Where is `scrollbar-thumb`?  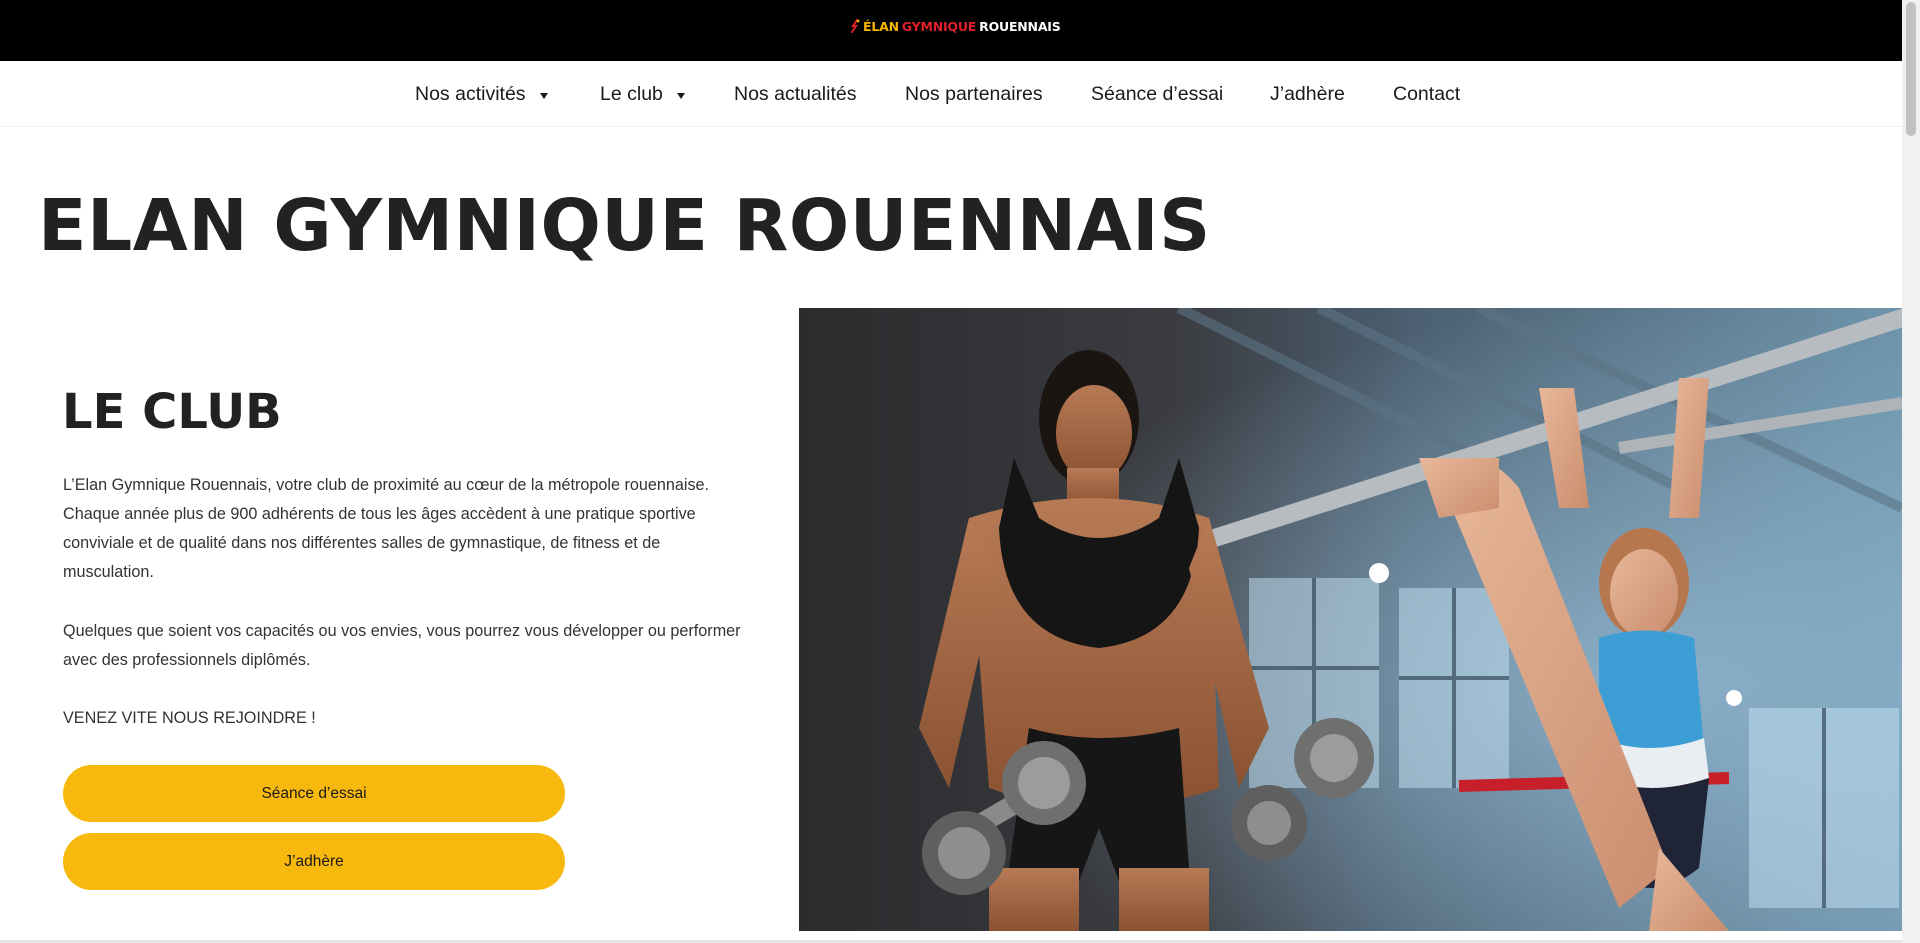 scrollbar-thumb is located at coordinates (1911, 69).